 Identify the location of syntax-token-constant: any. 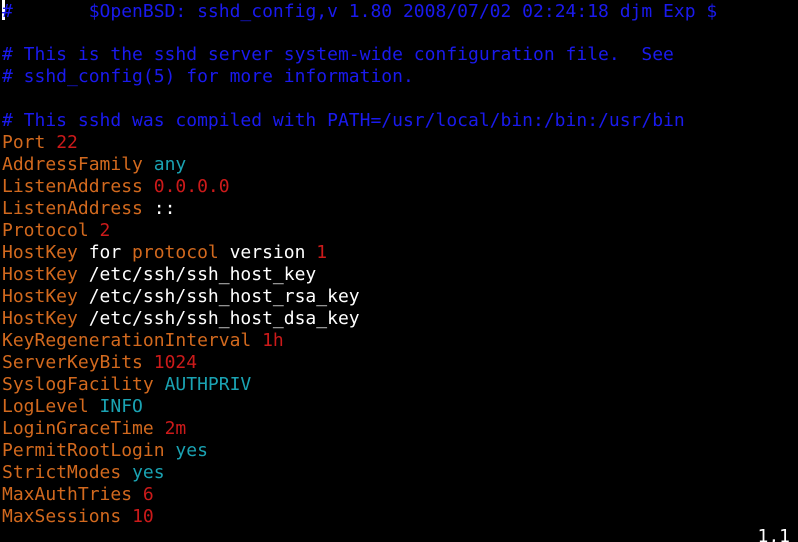
(170, 164).